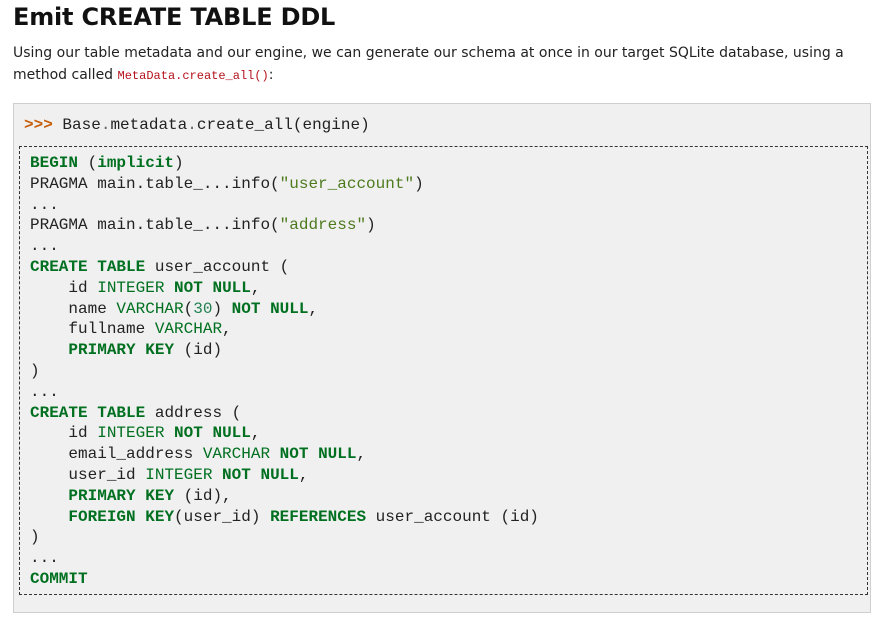 This screenshot has height=621, width=889. Describe the element at coordinates (174, 308) in the screenshot. I see `sql-line: name VARCHAR(30) NOT NULL,` at that location.